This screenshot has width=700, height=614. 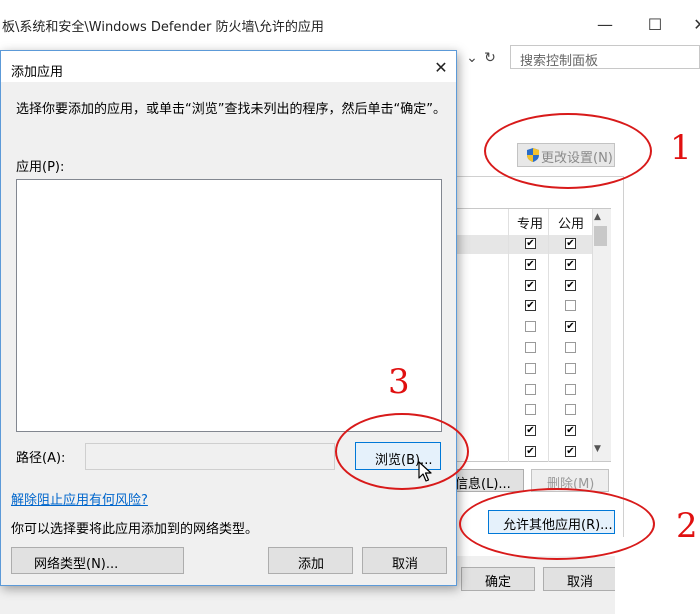 I want to click on refresh-icon: ↻, so click(x=490, y=58).